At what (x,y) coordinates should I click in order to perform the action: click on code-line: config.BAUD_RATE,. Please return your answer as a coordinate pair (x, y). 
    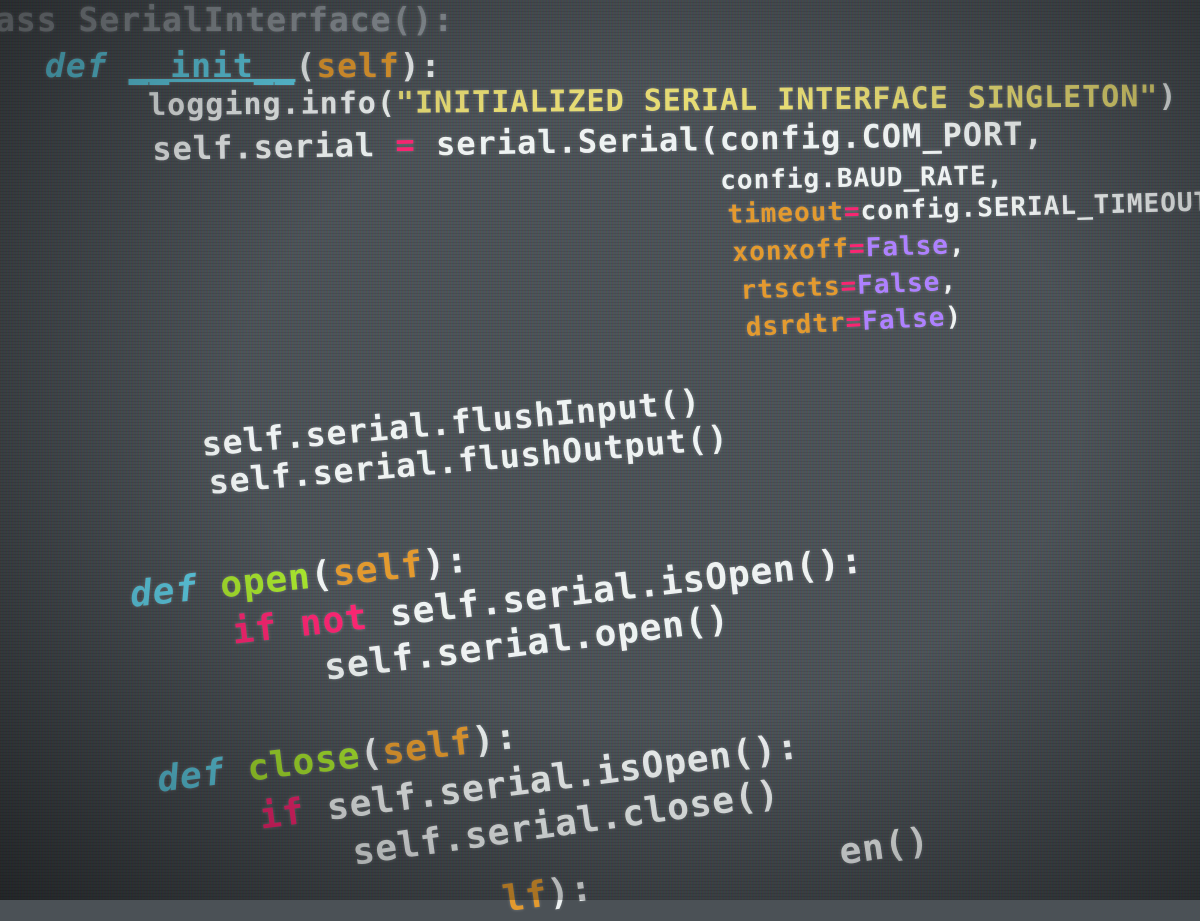
    Looking at the image, I should click on (862, 178).